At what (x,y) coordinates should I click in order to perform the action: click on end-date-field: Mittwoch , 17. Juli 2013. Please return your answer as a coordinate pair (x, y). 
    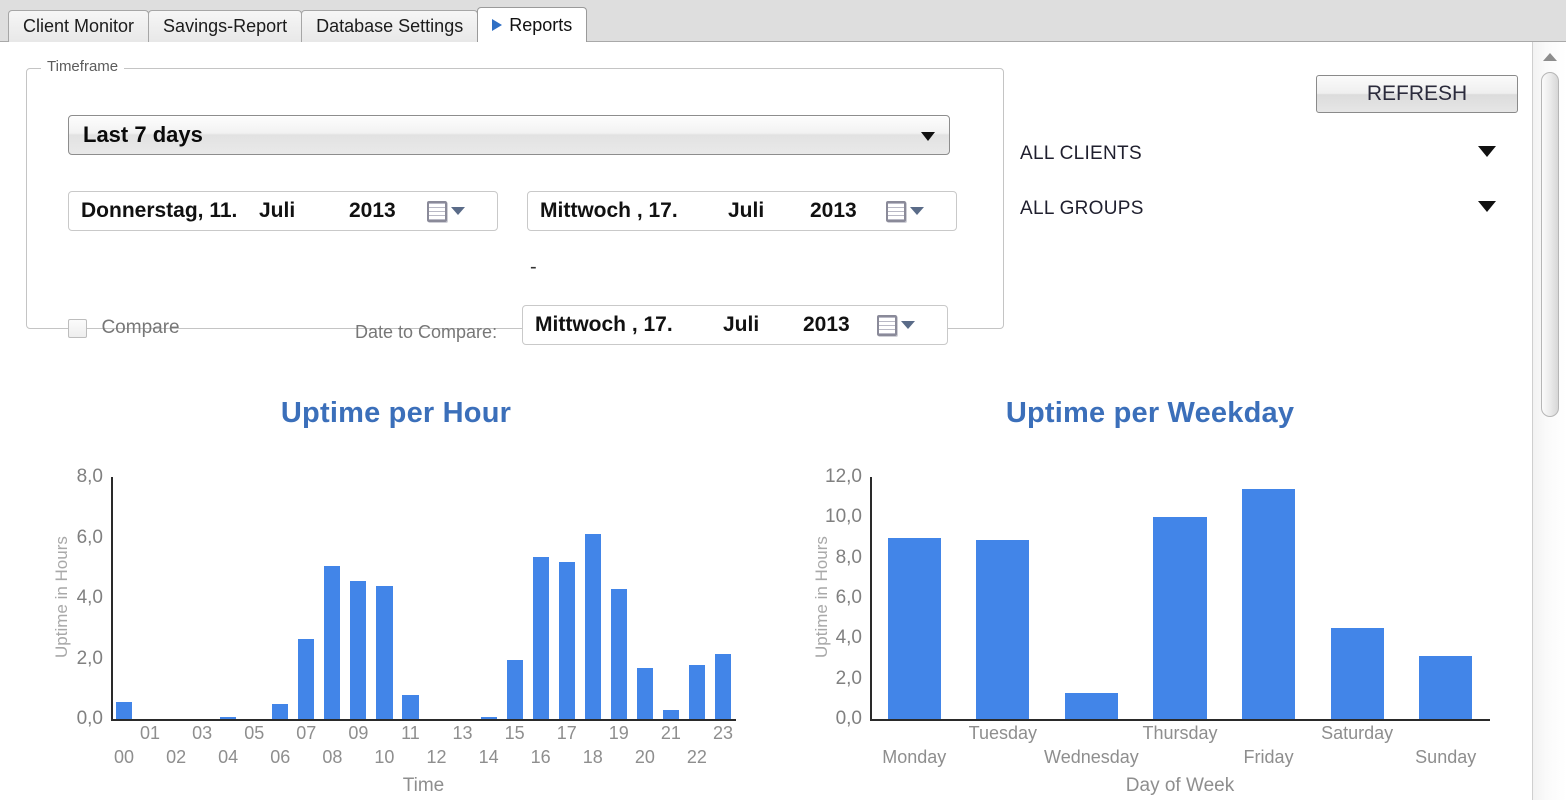
    Looking at the image, I should click on (742, 211).